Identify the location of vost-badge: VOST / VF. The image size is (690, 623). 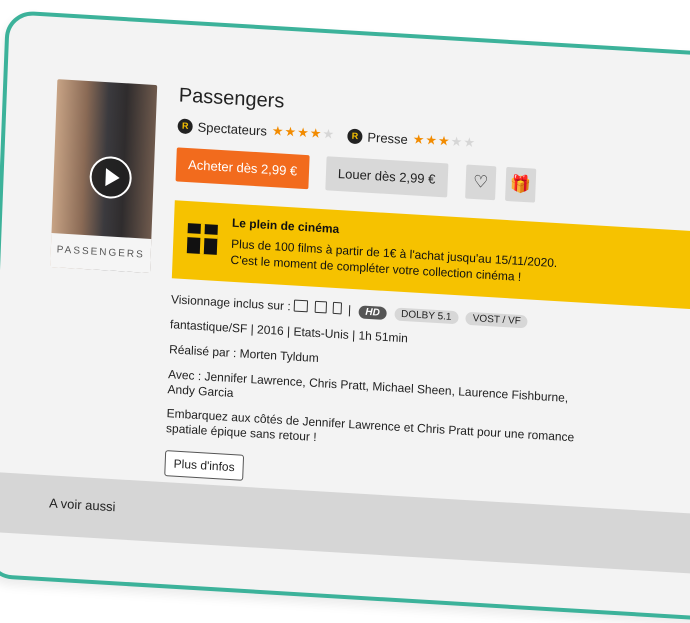
(497, 320).